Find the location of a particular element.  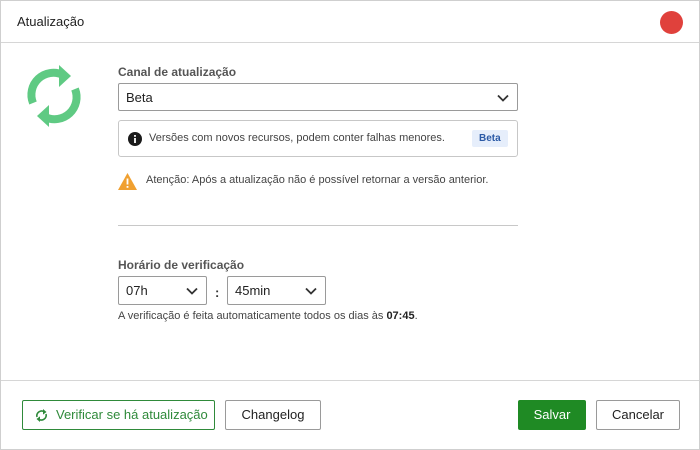

minute-select: 45min is located at coordinates (276, 290).